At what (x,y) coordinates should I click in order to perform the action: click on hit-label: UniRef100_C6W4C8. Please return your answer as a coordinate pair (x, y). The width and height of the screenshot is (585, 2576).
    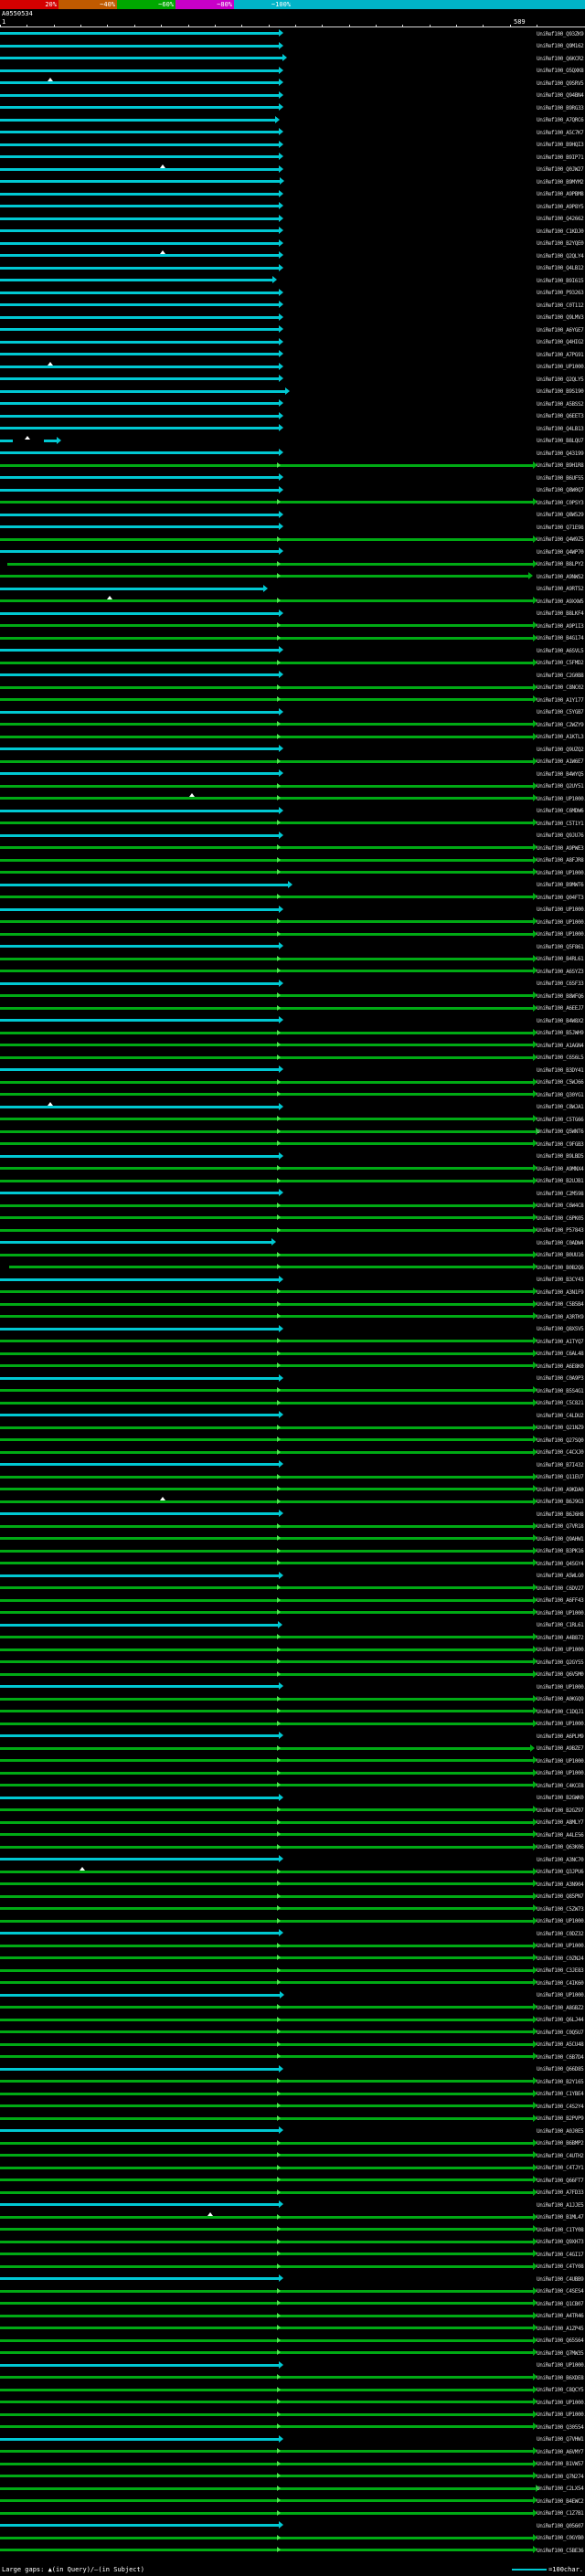
    Looking at the image, I should click on (561, 1206).